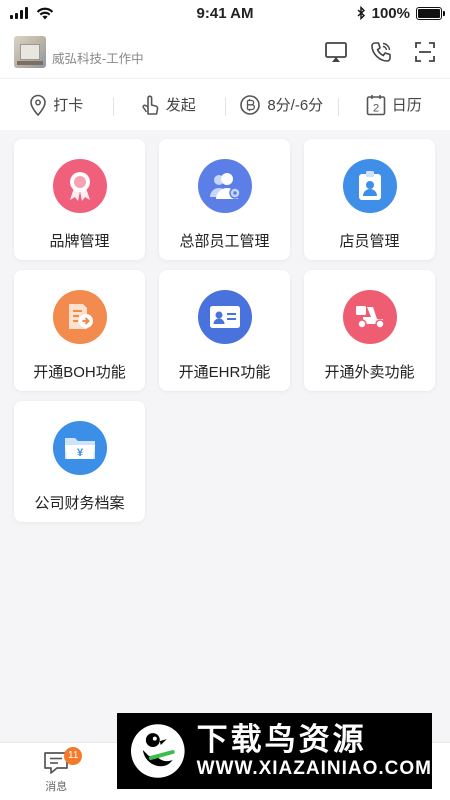 The image size is (450, 800). I want to click on module-label: 开通外卖功能, so click(369, 372).